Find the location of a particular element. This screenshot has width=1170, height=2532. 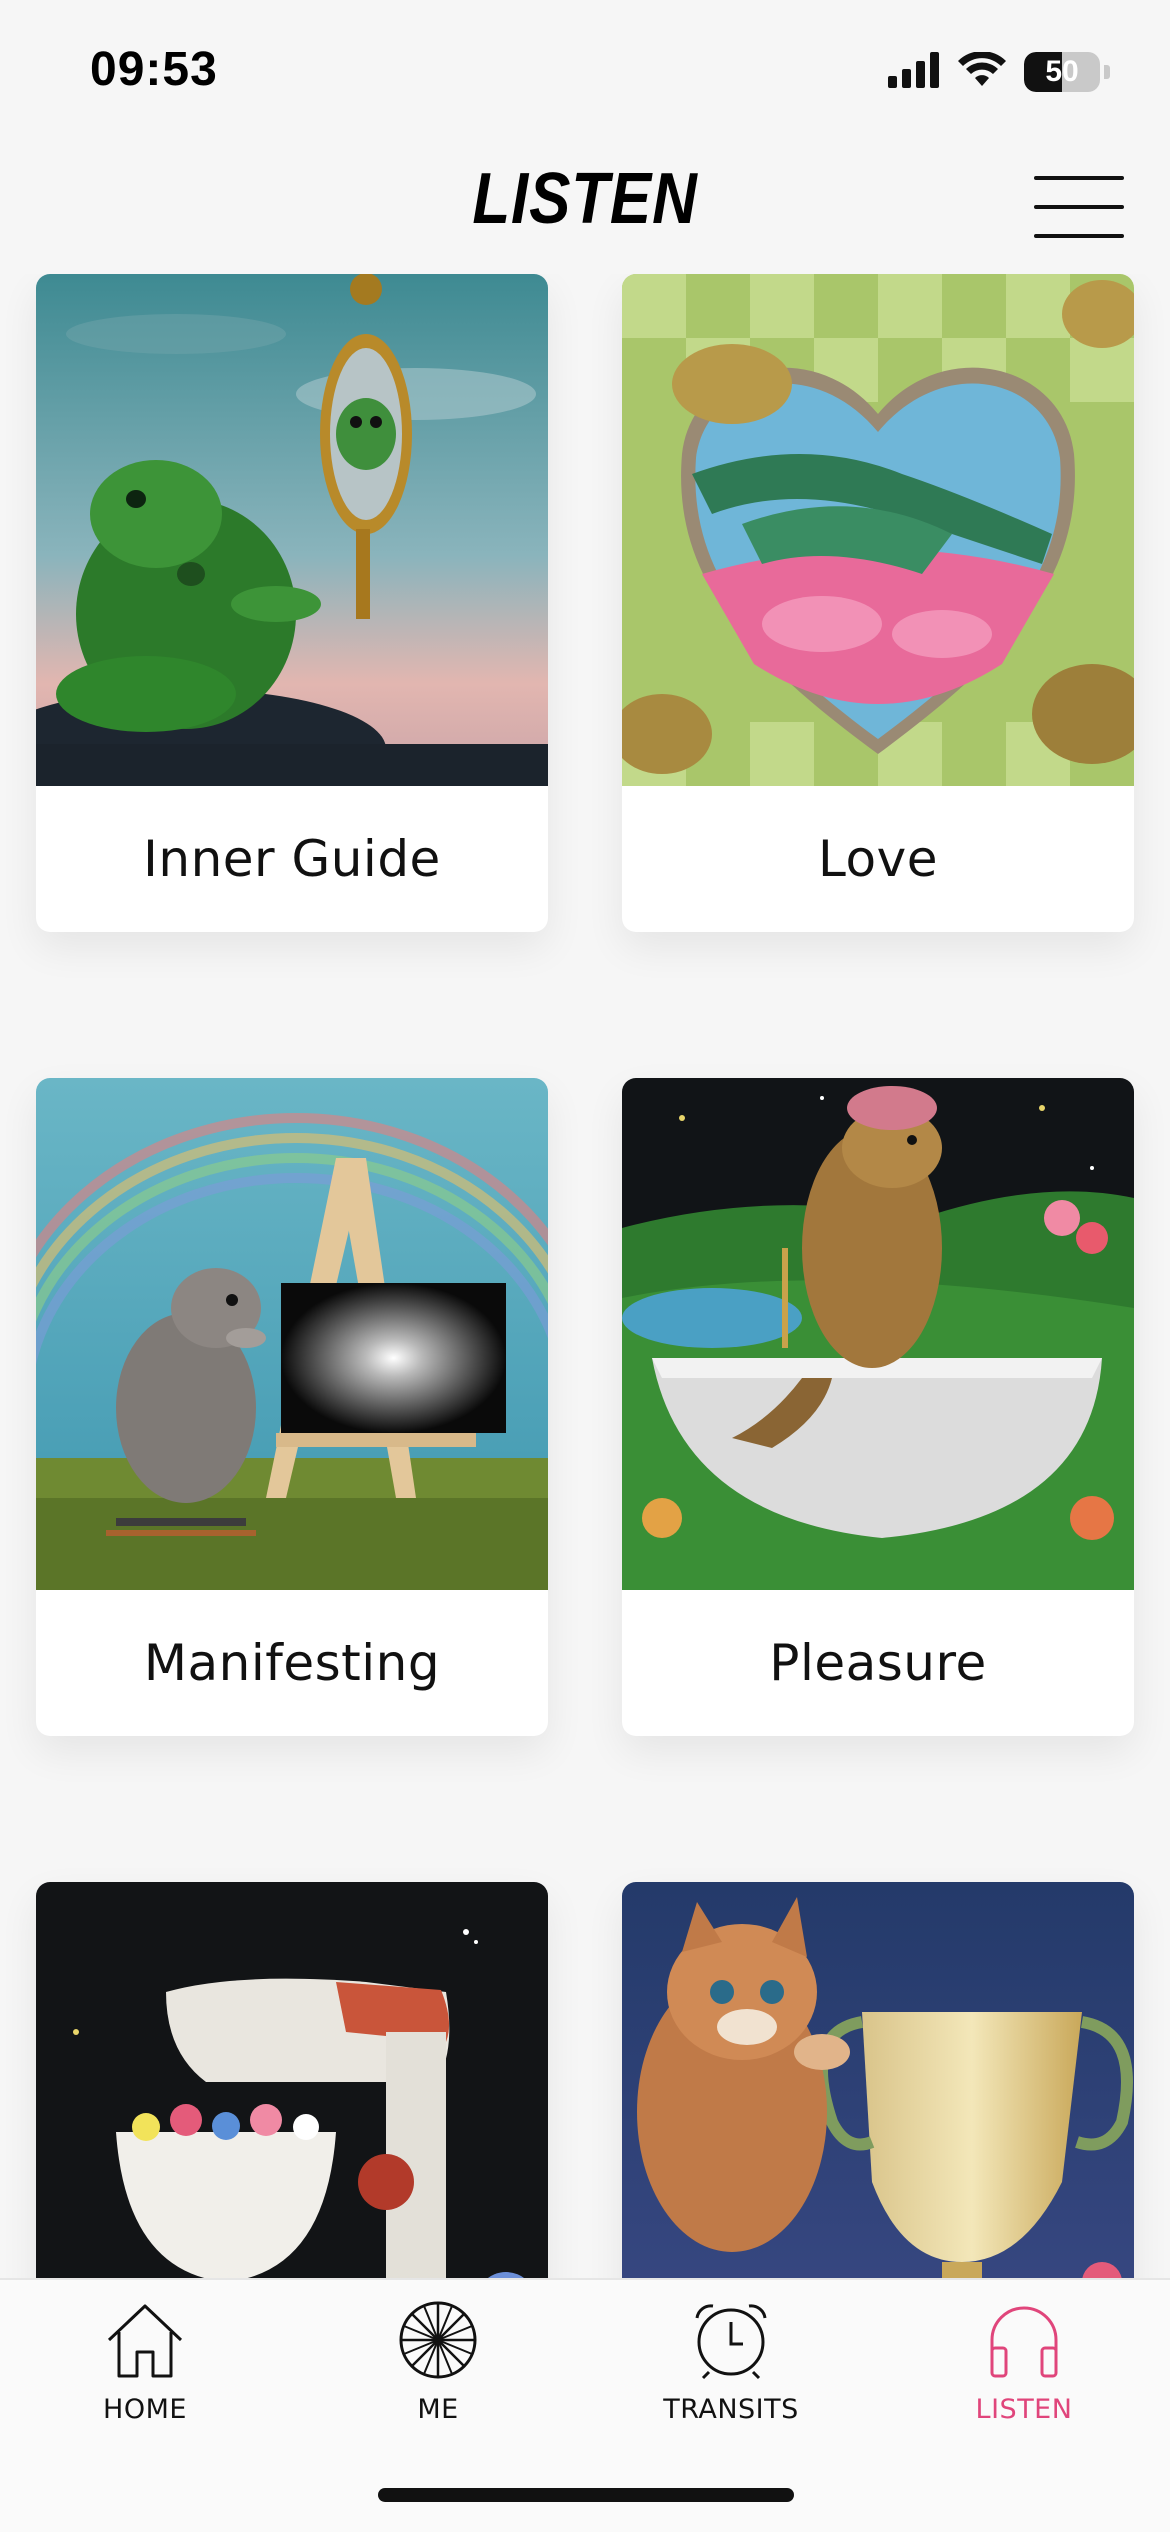

card-label: Pleasure is located at coordinates (878, 1663).